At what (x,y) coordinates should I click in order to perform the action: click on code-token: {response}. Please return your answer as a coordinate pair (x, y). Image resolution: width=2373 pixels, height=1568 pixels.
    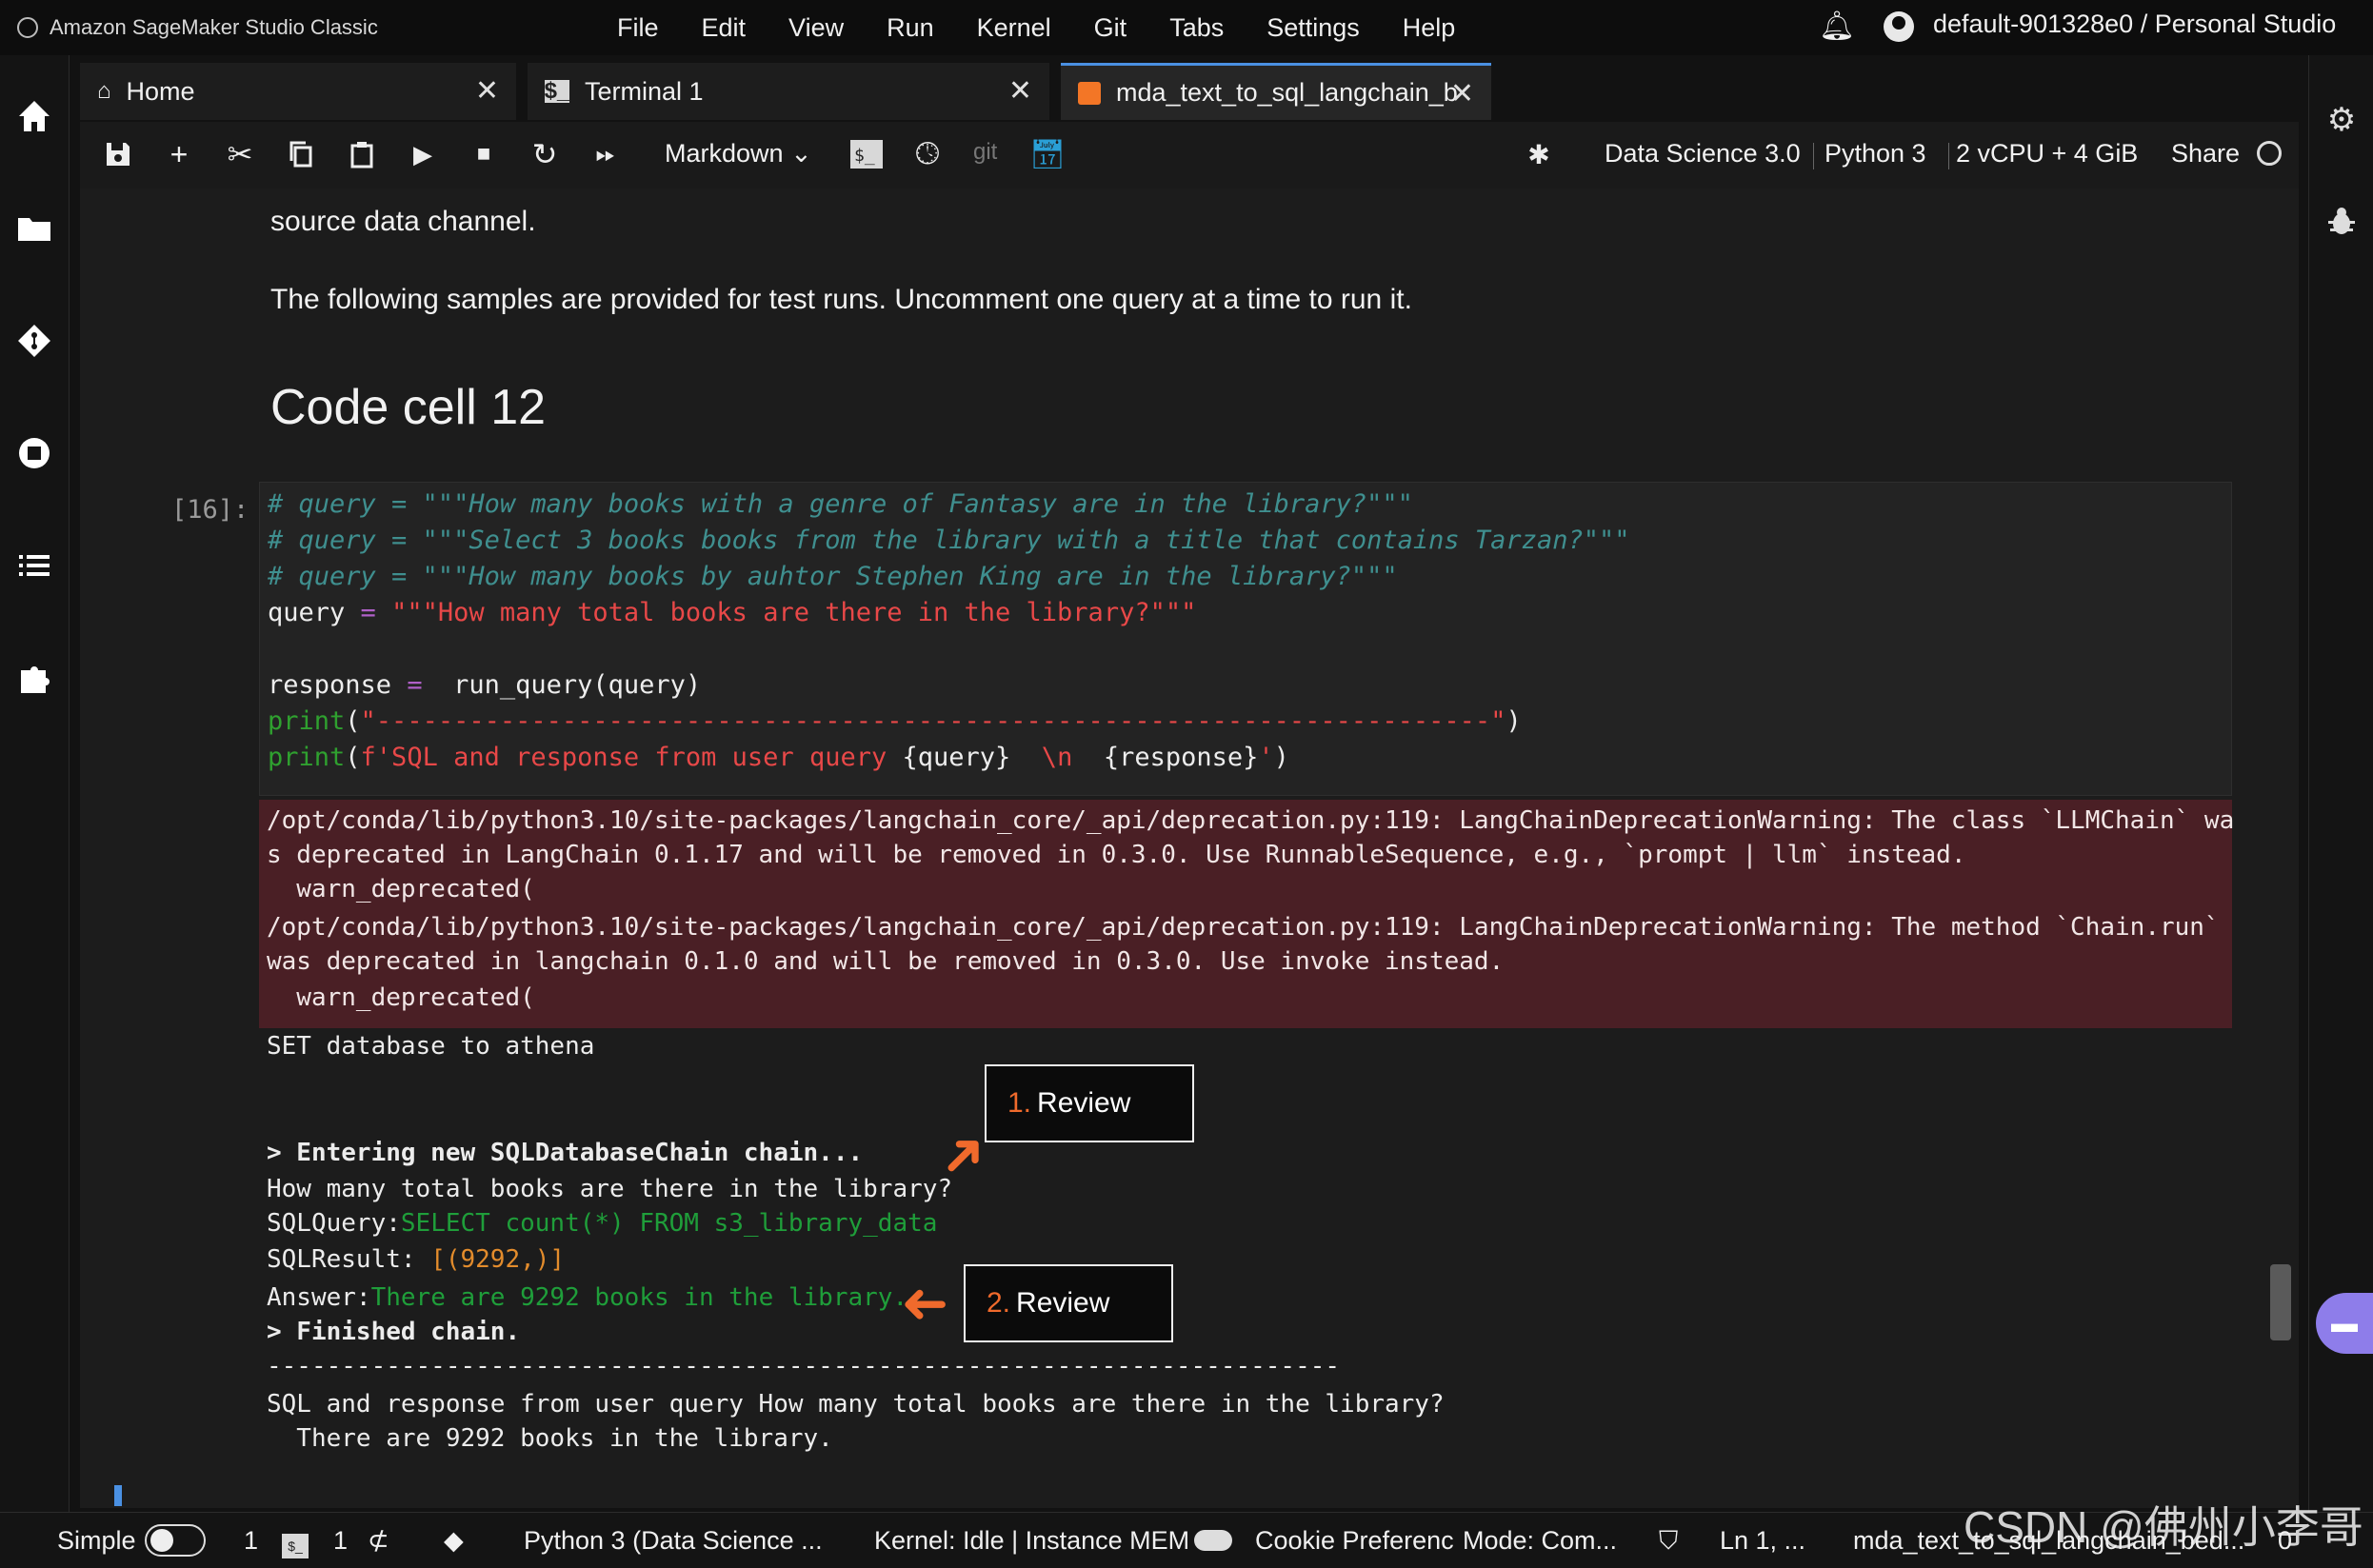
    Looking at the image, I should click on (1181, 758).